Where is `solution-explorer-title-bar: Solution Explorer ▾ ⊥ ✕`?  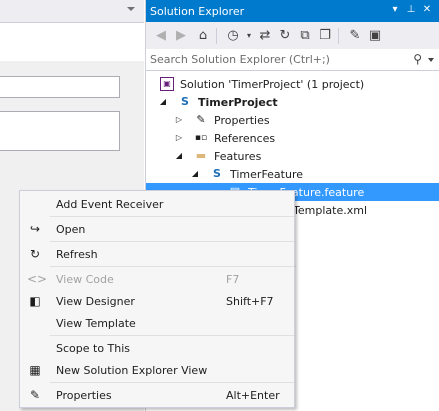 solution-explorer-title-bar: Solution Explorer ▾ ⊥ ✕ is located at coordinates (292, 11).